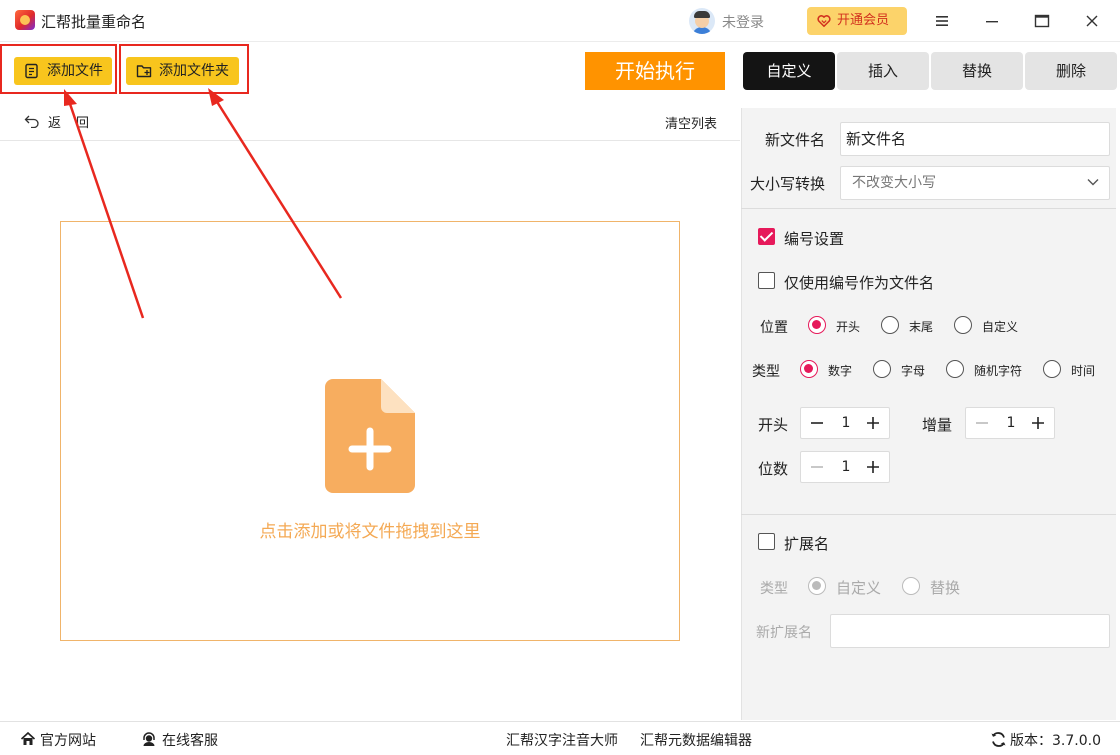 The height and width of the screenshot is (755, 1120). I want to click on add-file-label: 添加文件, so click(75, 71).